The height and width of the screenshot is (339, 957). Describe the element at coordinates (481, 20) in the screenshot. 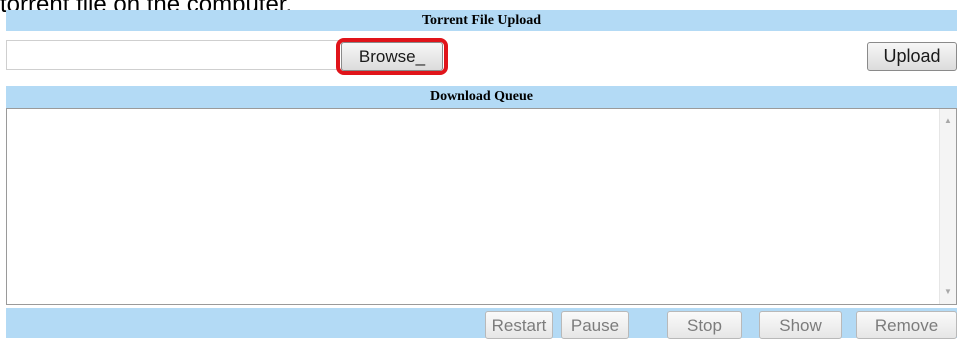

I see `upload-section-title: Torrent File Upload` at that location.